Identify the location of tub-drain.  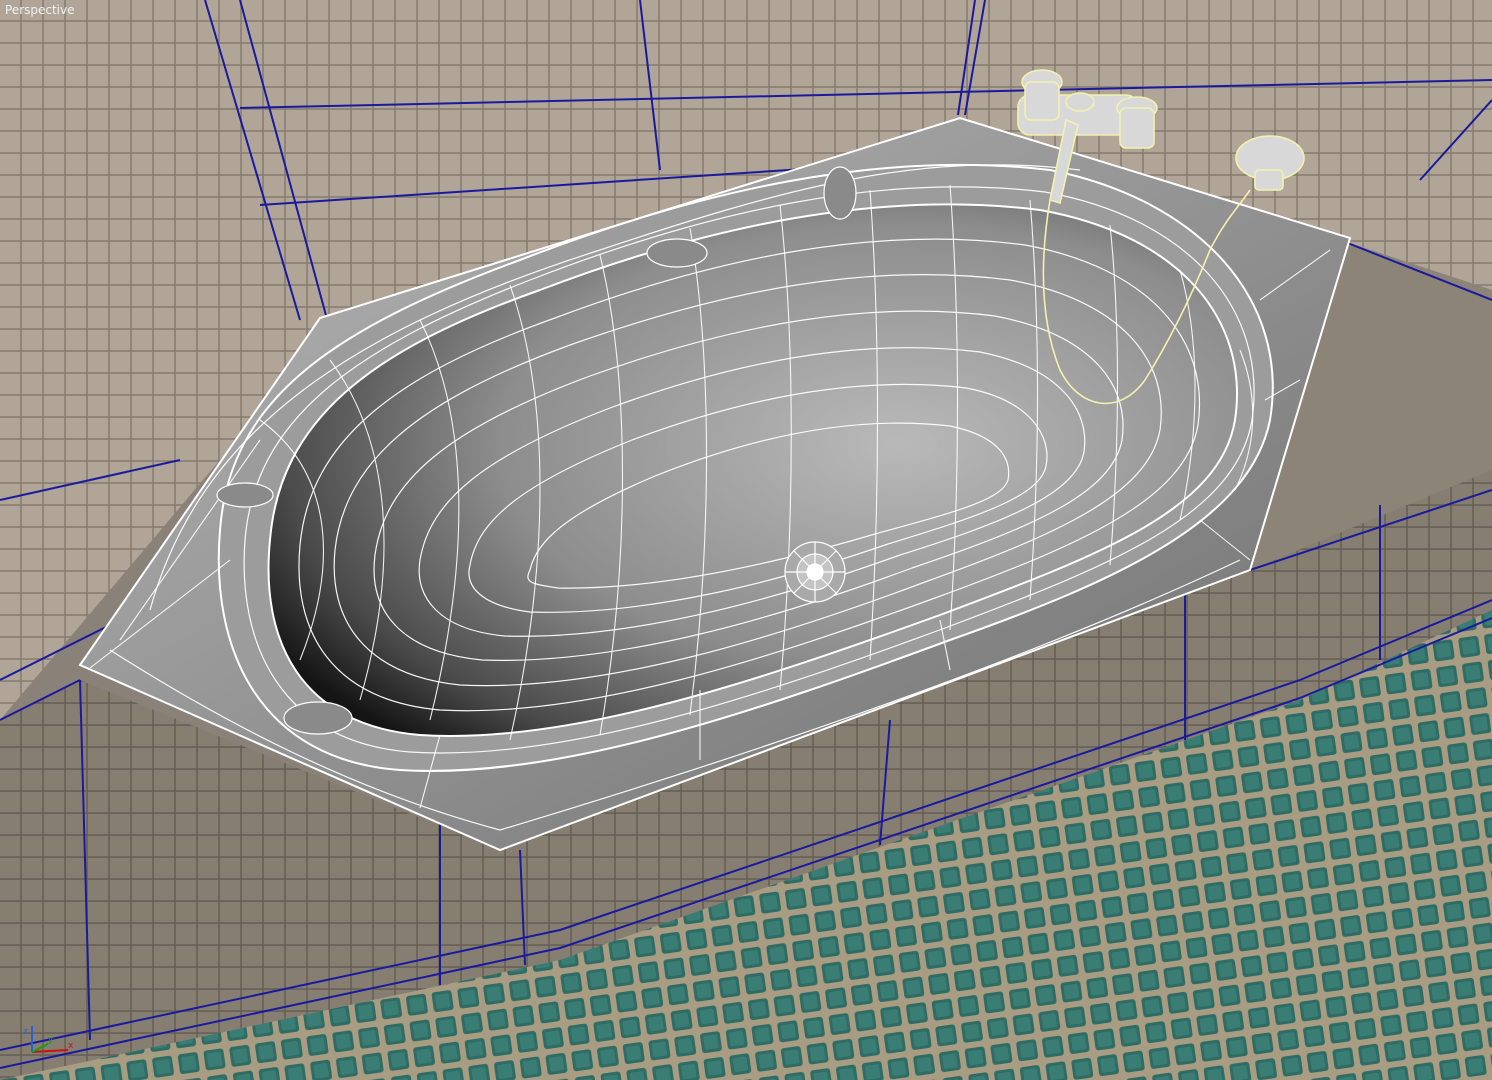
(815, 572).